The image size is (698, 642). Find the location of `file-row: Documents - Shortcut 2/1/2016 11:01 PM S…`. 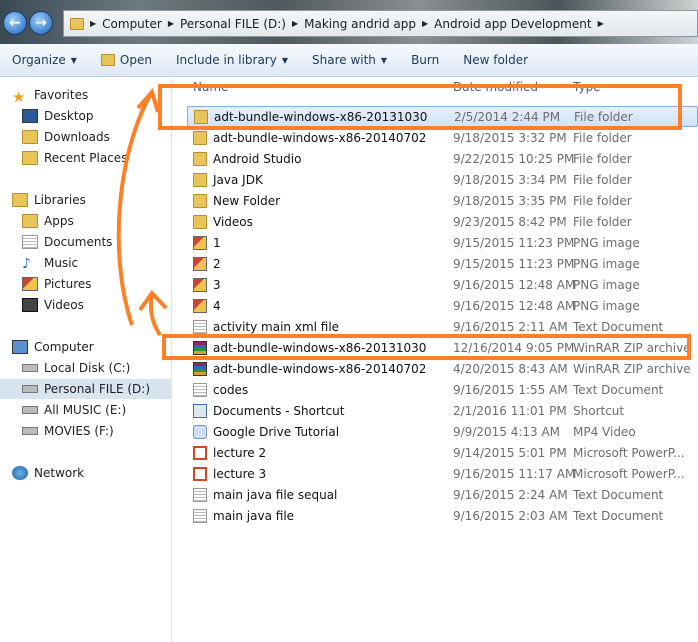

file-row: Documents - Shortcut 2/1/2016 11:01 PM S… is located at coordinates (442, 410).